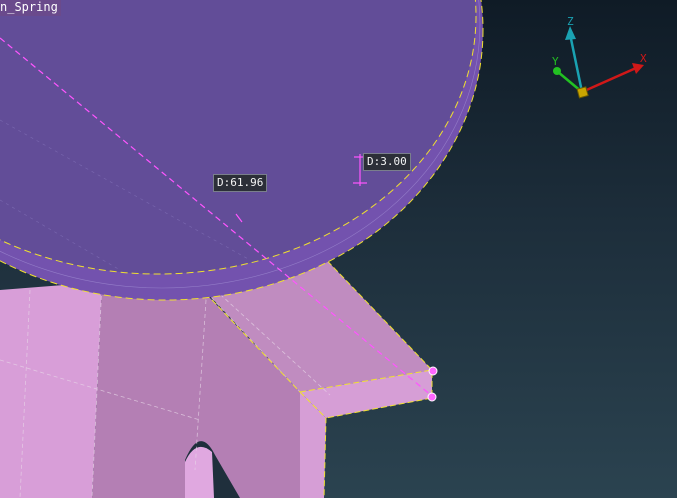 This screenshot has width=677, height=498. I want to click on bracket-slot-wall, so click(199, 472).